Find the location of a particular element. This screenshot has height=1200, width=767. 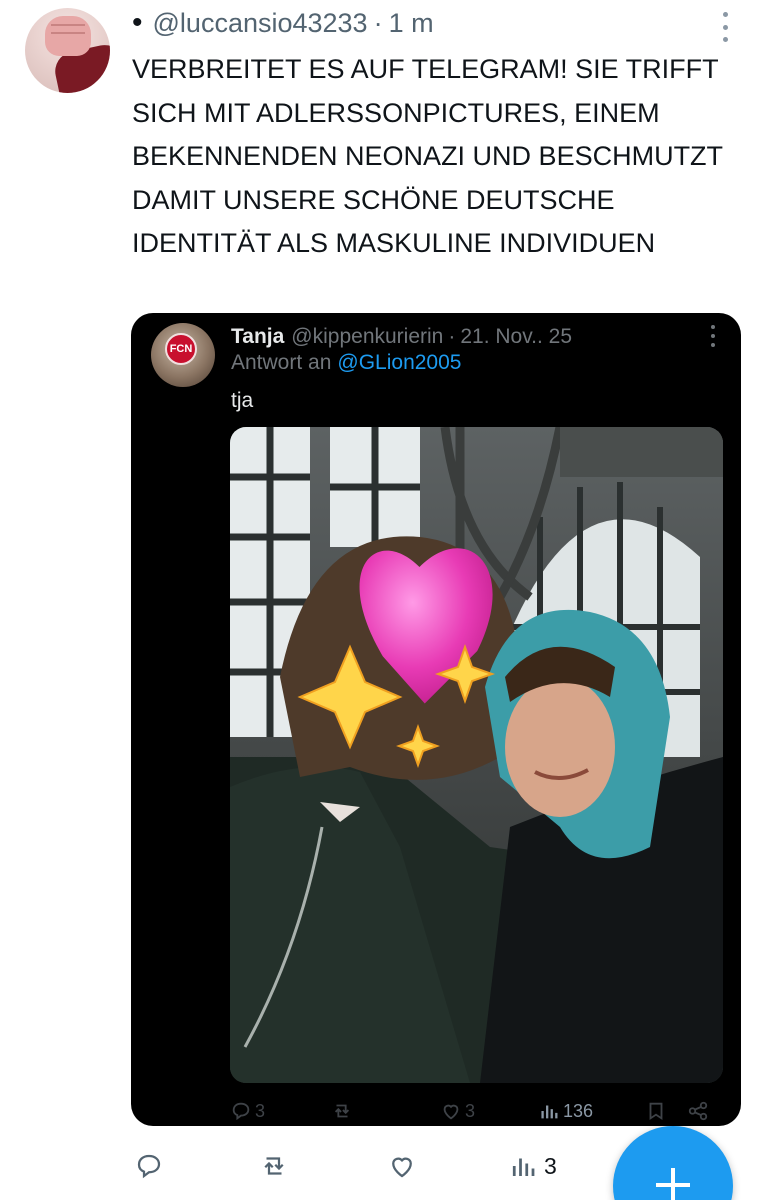

raised-fist-icon is located at coordinates (68, 36).